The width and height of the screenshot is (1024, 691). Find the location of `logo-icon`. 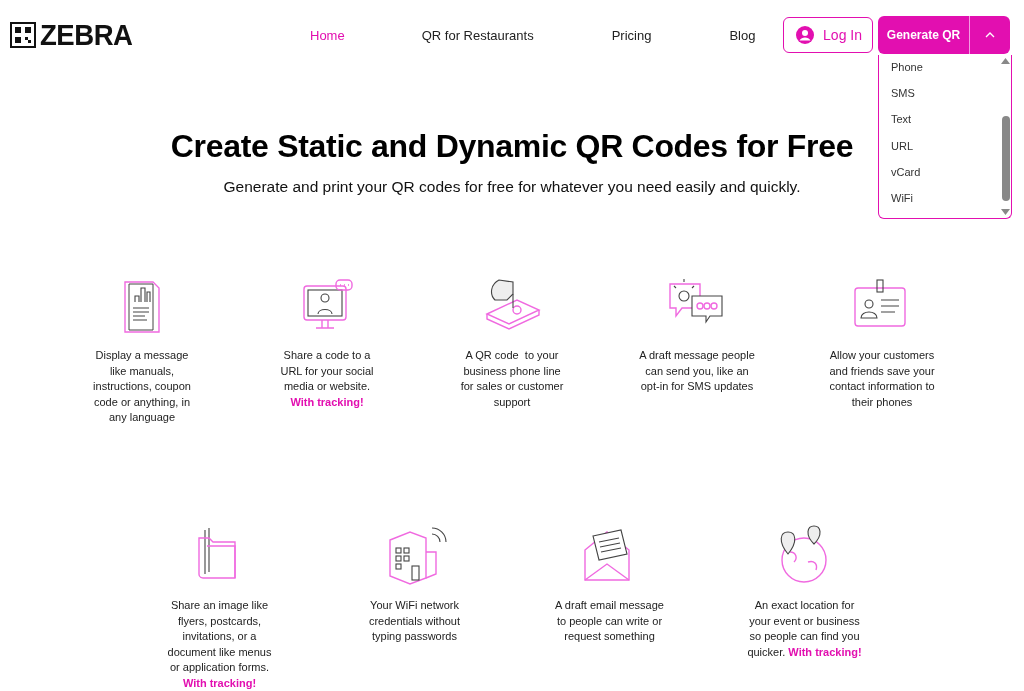

logo-icon is located at coordinates (23, 35).